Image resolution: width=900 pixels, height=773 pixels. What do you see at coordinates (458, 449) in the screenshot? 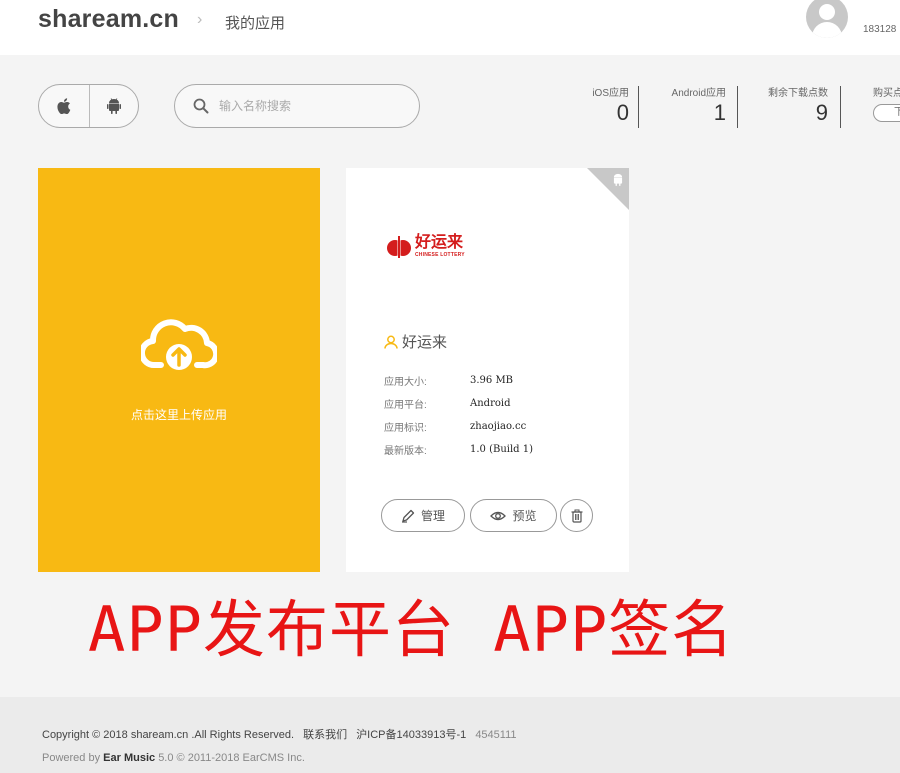
I see `info-row: 最新版本: 1.0 (Build 1)` at bounding box center [458, 449].